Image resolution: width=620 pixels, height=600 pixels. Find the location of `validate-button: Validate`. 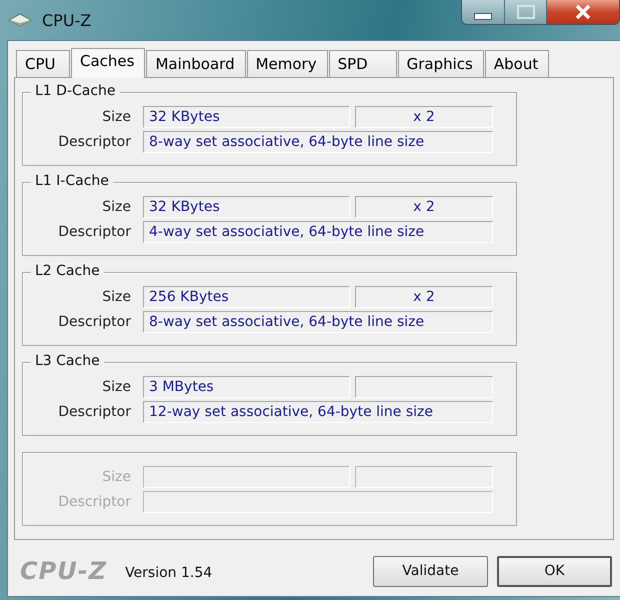

validate-button: Validate is located at coordinates (430, 571).